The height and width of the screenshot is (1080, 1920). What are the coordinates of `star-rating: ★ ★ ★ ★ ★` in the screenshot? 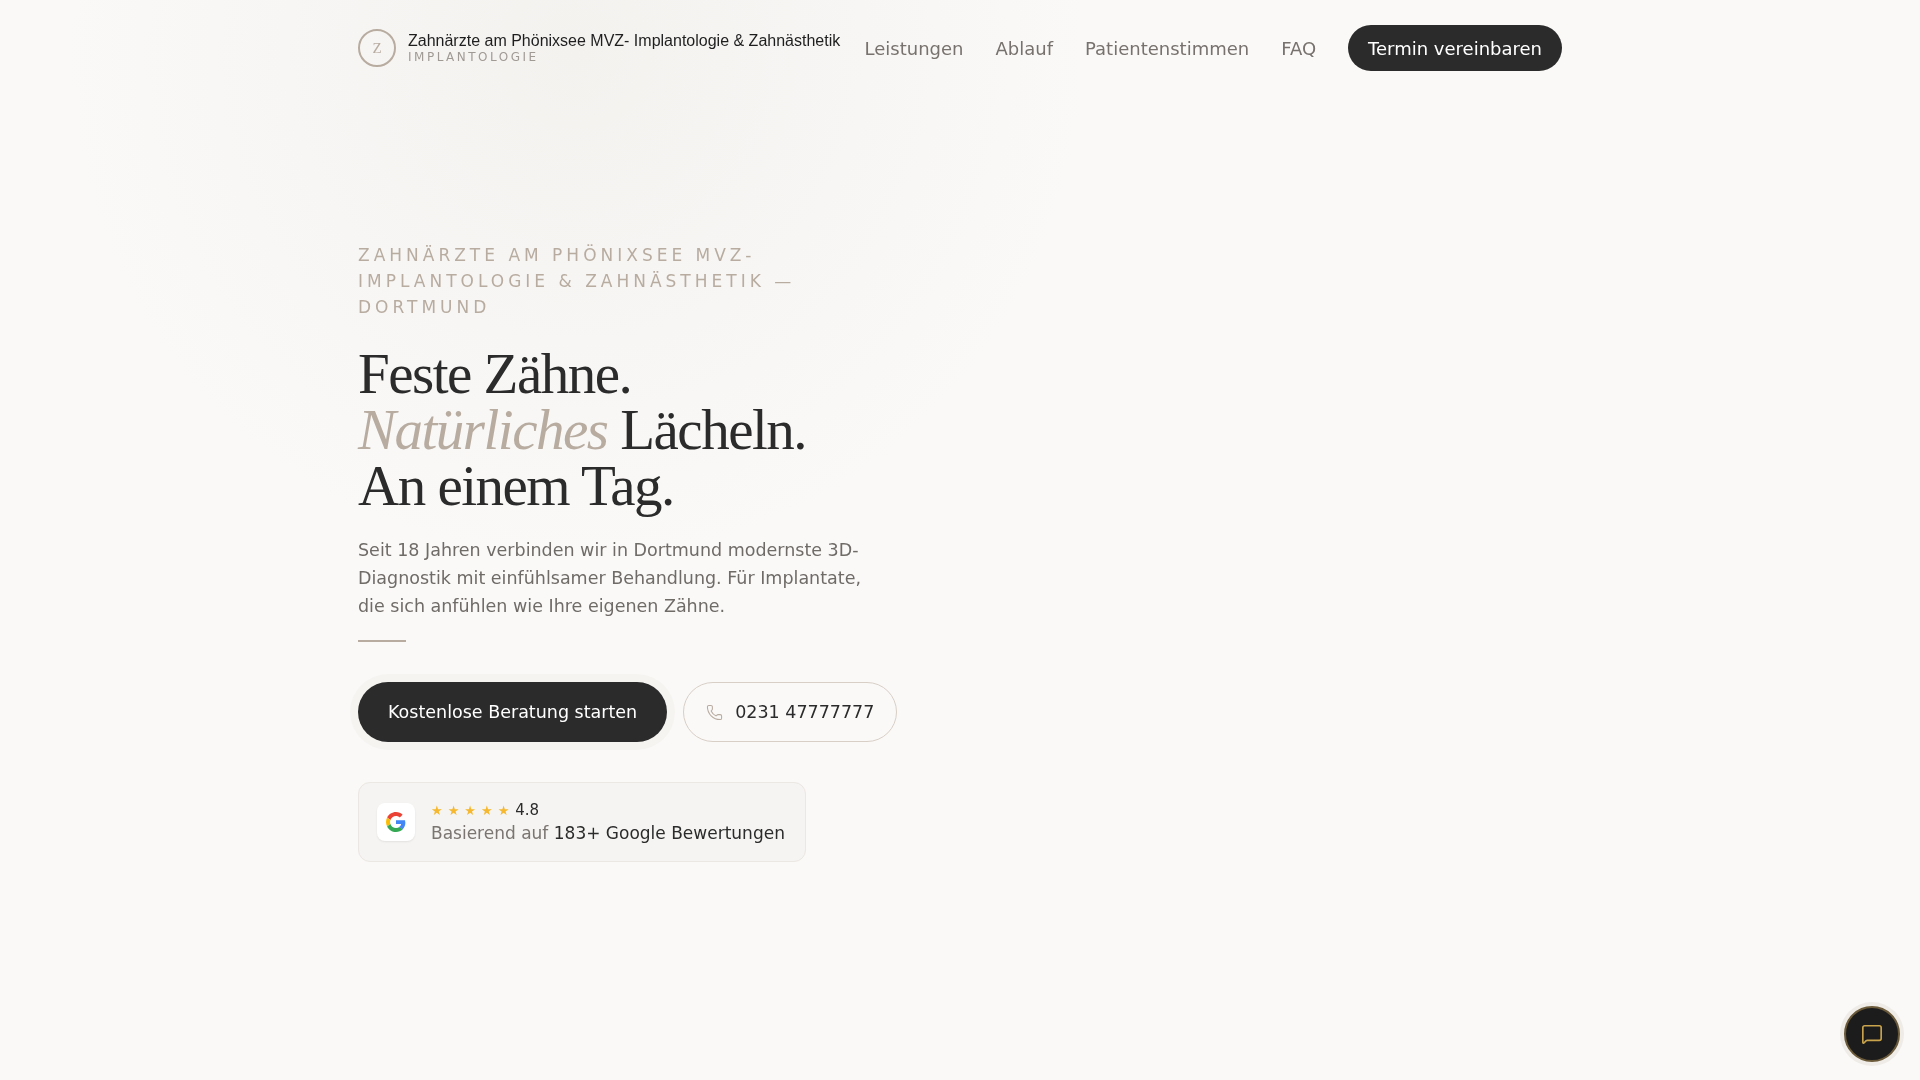 It's located at (470, 810).